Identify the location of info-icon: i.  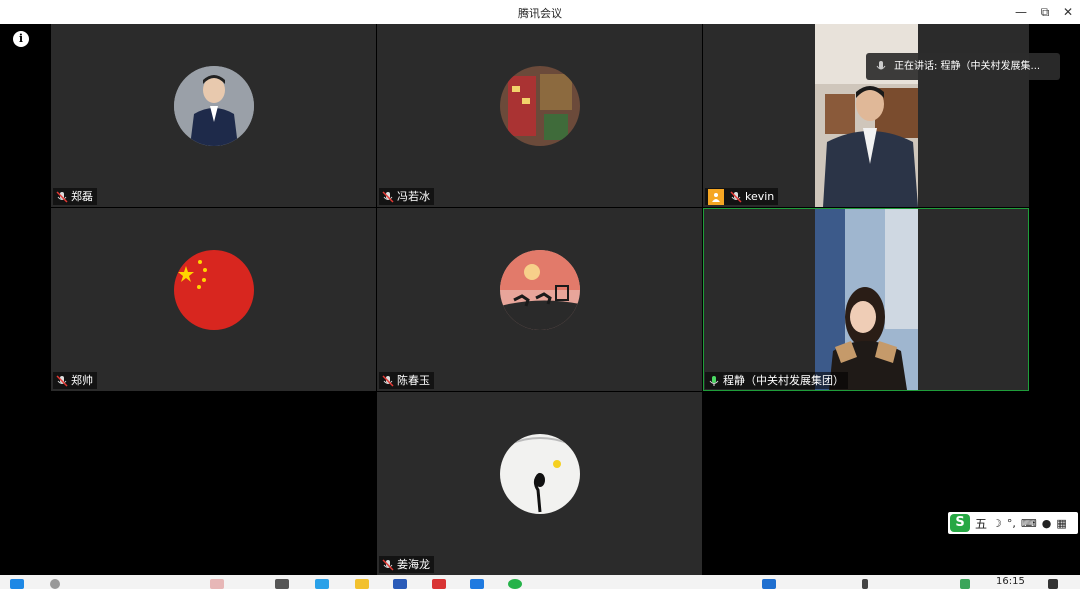
(21, 39).